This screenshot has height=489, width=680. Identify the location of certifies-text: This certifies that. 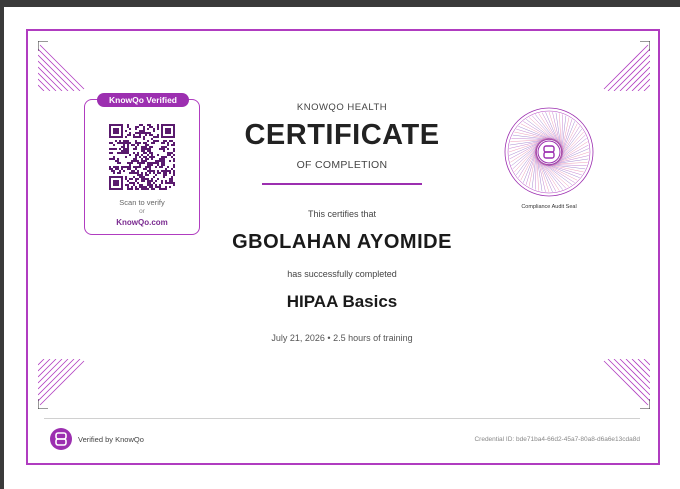
(342, 214).